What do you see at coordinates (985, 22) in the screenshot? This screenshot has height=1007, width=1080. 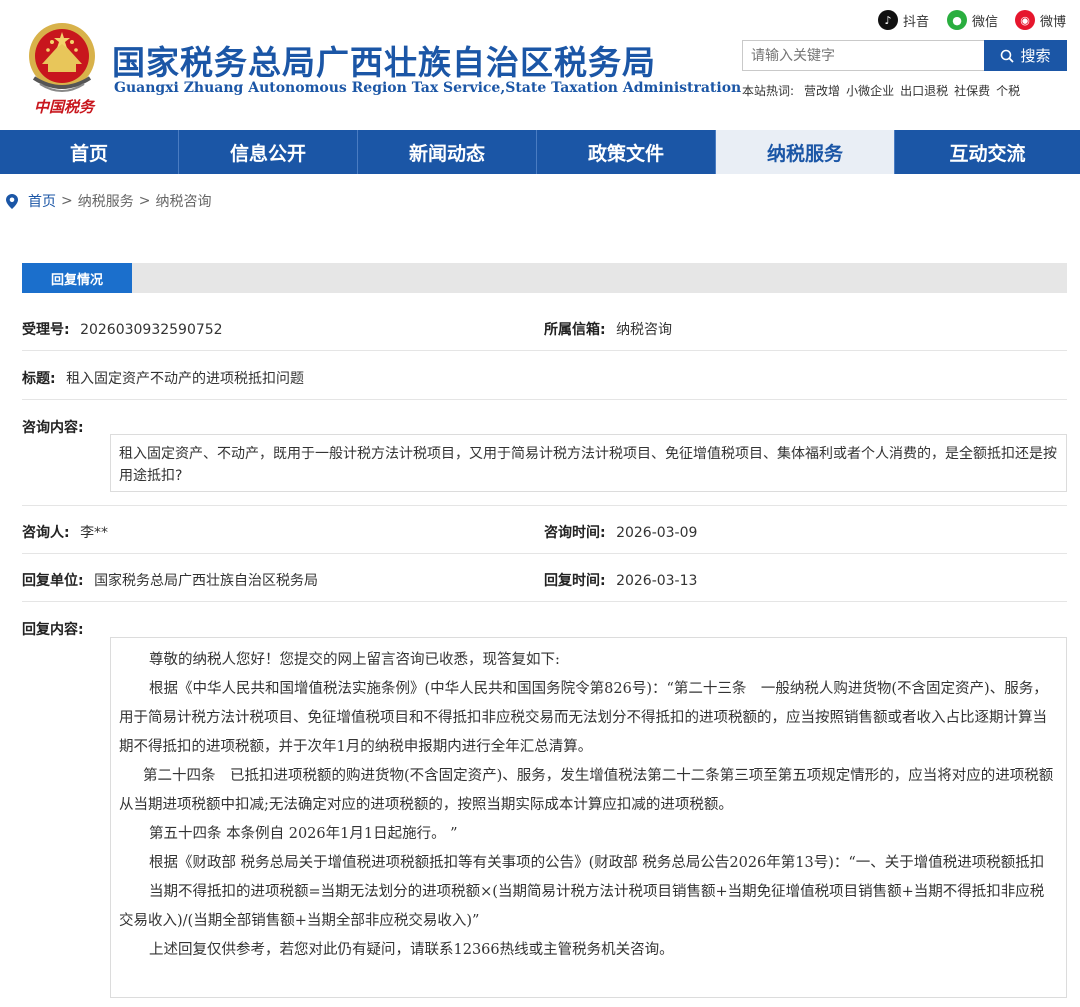 I see `social-wechat-label: 微信` at bounding box center [985, 22].